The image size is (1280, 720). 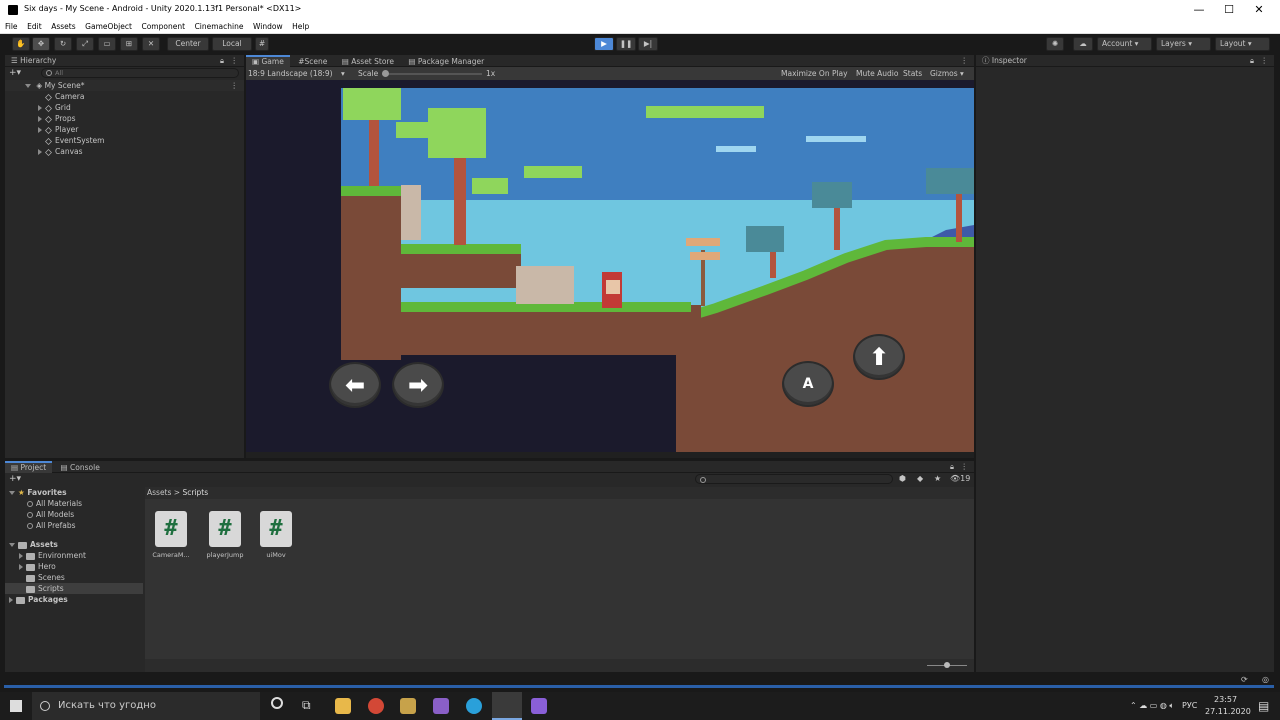 What do you see at coordinates (235, 85) in the screenshot?
I see `scene-menu-icon: ⋮` at bounding box center [235, 85].